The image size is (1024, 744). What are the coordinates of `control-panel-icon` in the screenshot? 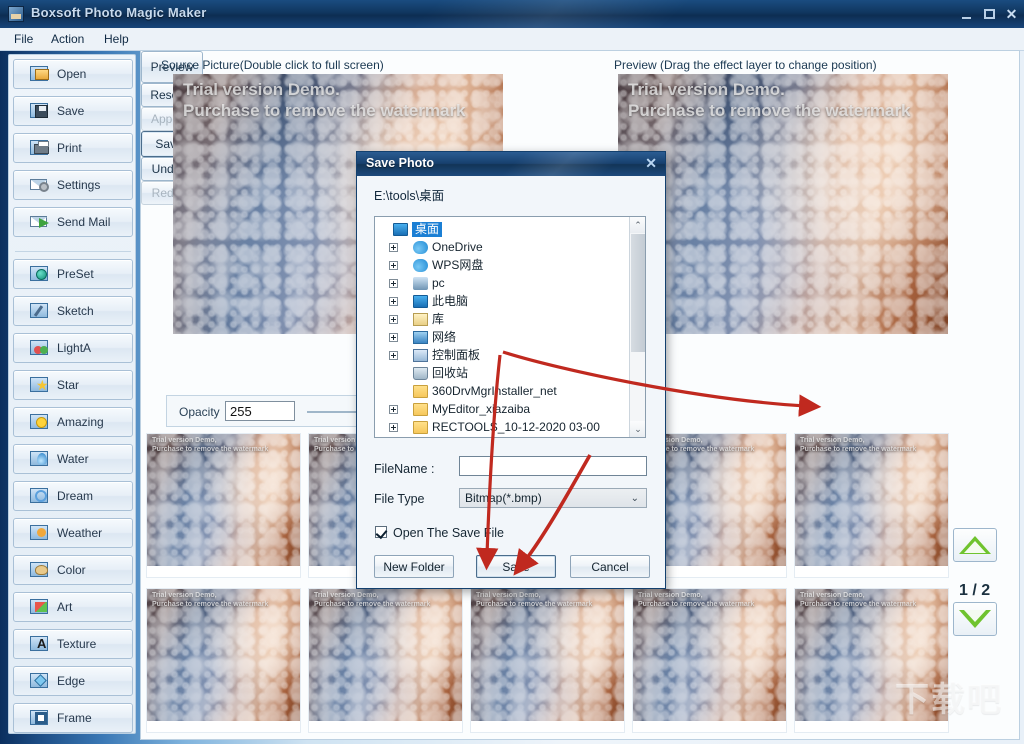 It's located at (420, 355).